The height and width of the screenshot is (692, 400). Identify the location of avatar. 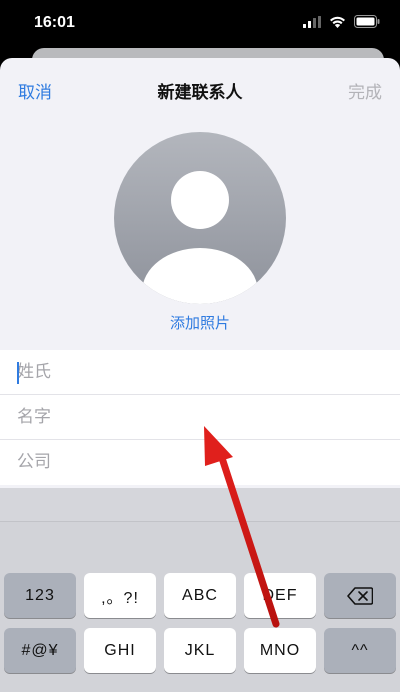
(200, 218).